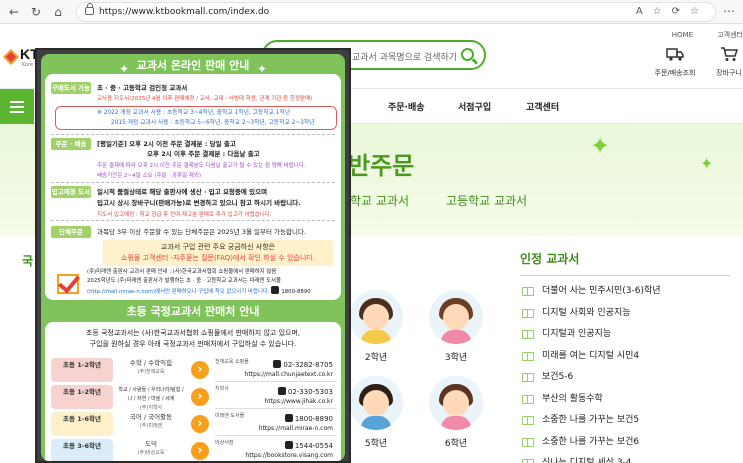 The image size is (743, 463). I want to click on grade-3-button: 3학년, so click(456, 326).